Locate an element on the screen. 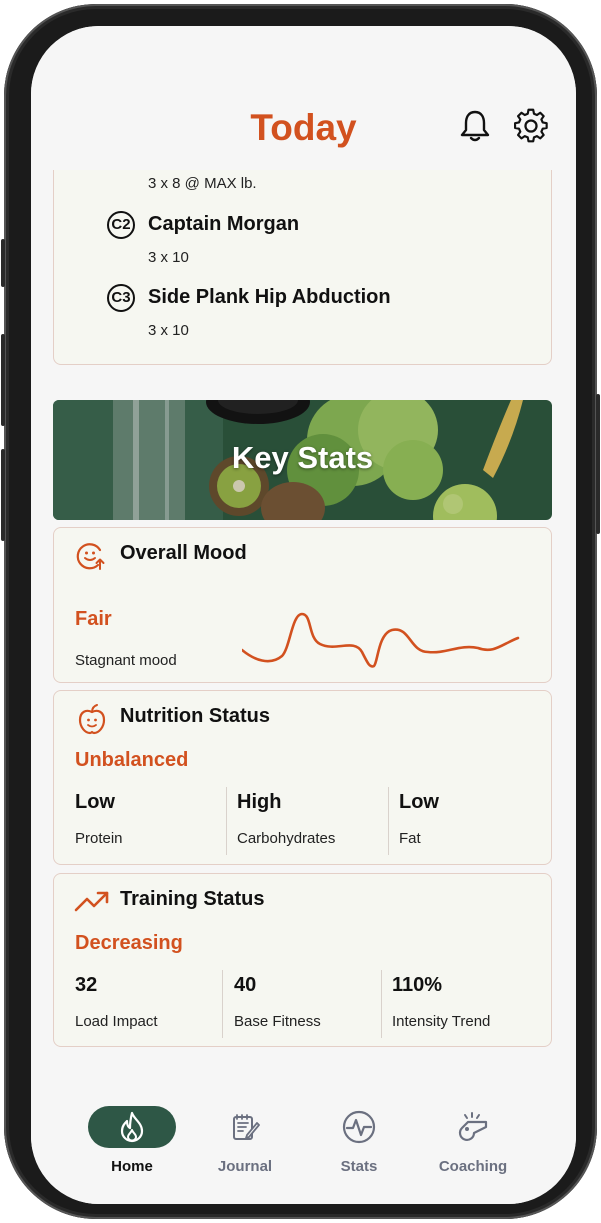  nutrition-title: Nutrition Status is located at coordinates (195, 716).